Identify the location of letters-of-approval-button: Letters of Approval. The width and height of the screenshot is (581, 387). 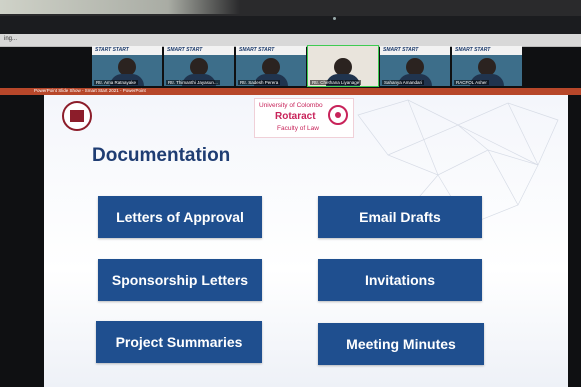
(180, 217).